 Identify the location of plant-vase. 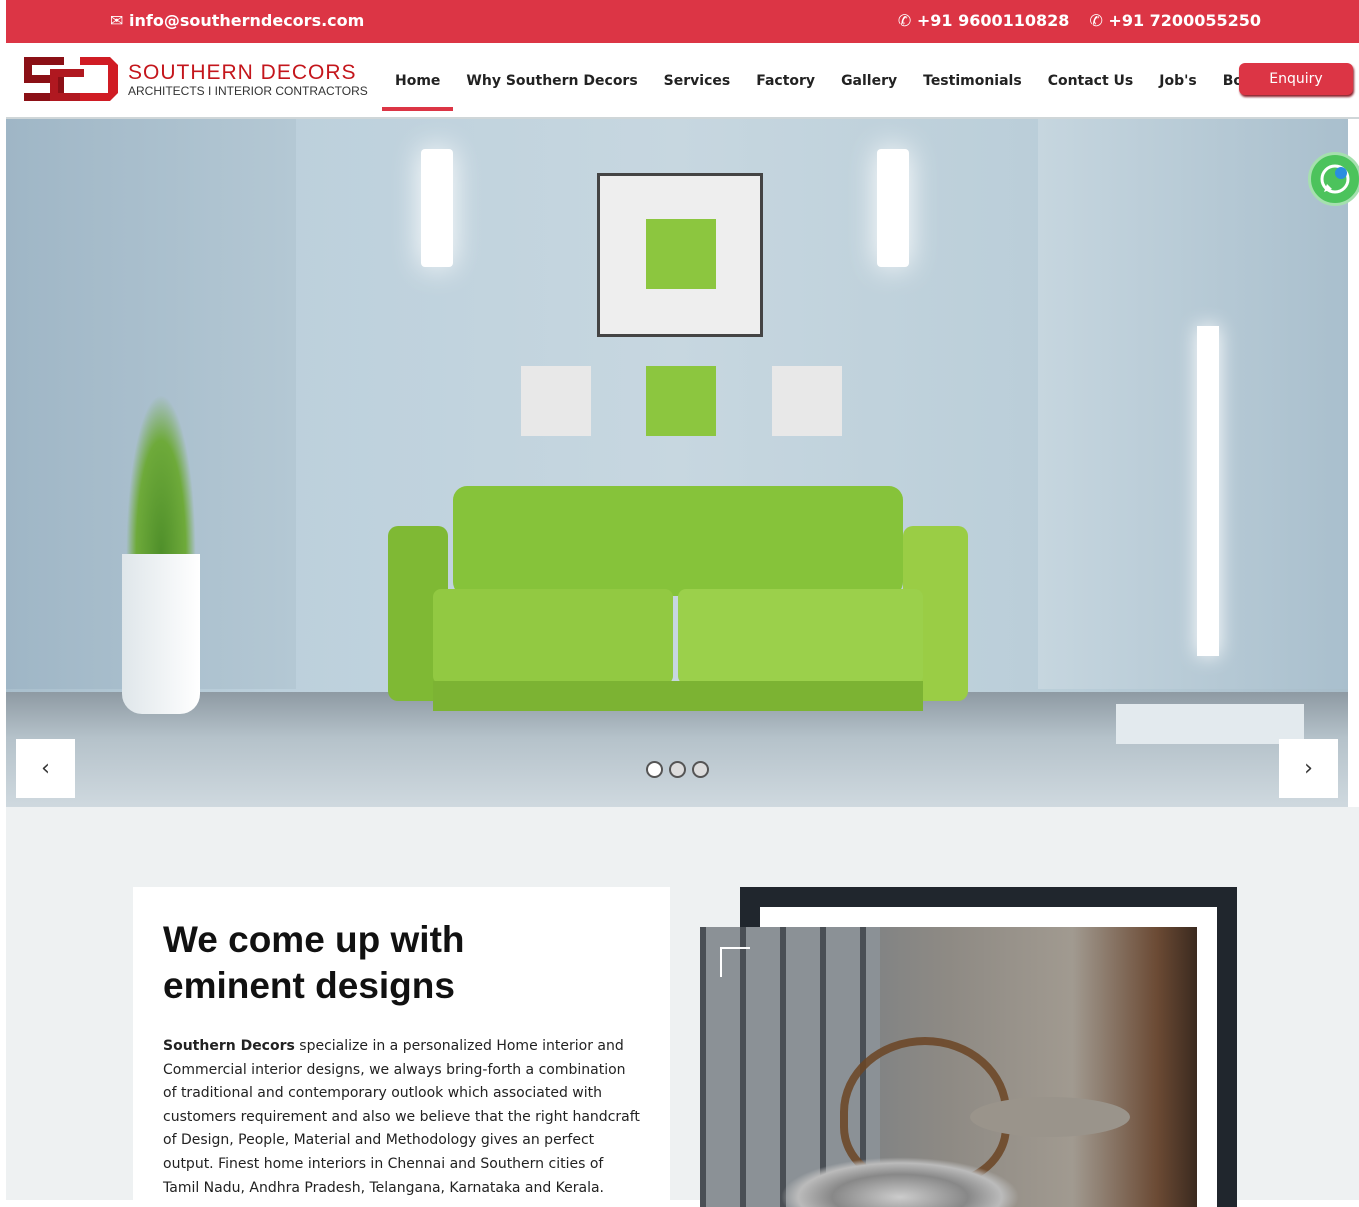
(161, 634).